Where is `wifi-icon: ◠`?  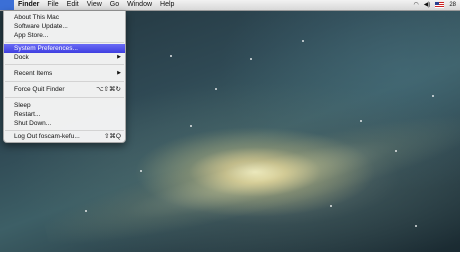 wifi-icon: ◠ is located at coordinates (415, 5).